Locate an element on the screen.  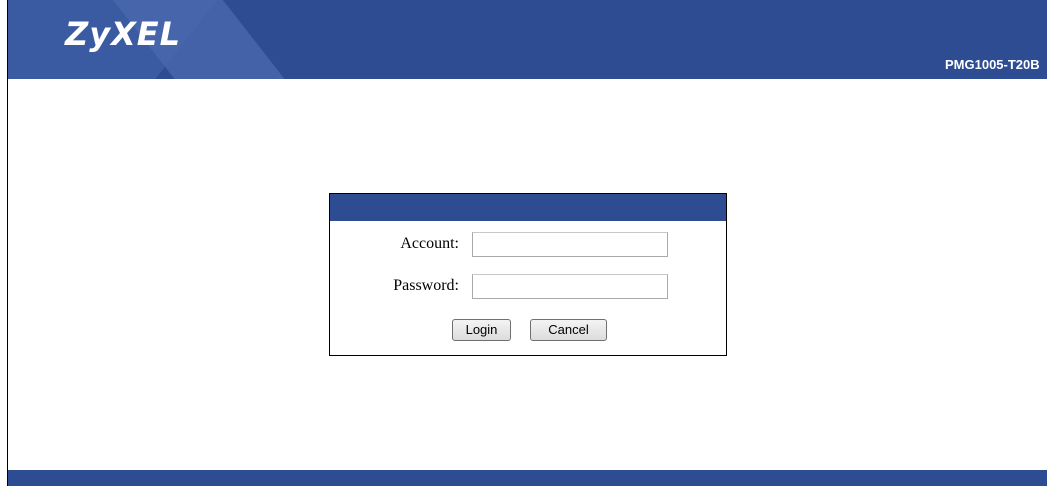
account-row: Account: is located at coordinates (528, 245).